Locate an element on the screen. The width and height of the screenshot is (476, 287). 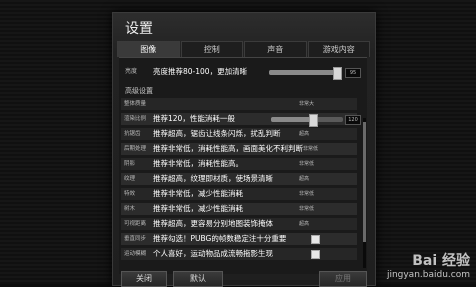
watermark-brand: Bai 经验 is located at coordinates (441, 261).